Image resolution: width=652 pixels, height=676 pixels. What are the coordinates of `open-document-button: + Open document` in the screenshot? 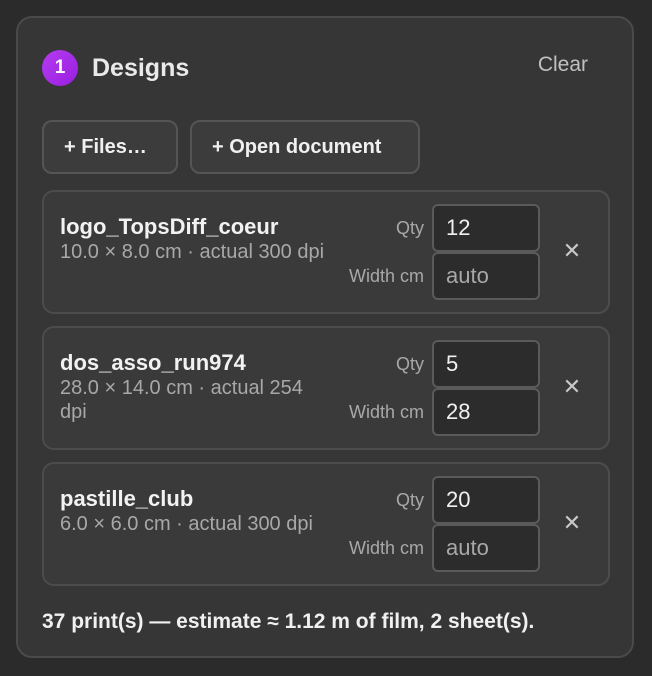 It's located at (305, 147).